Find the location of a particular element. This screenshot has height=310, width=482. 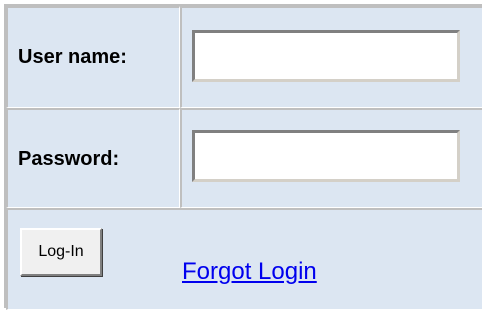

password-input is located at coordinates (326, 156).